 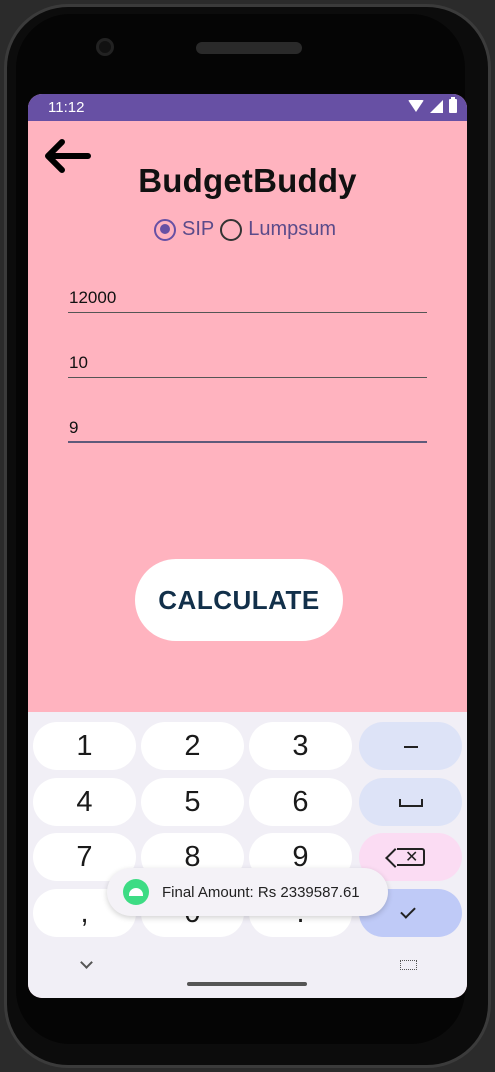 I want to click on signal-icon, so click(x=436, y=106).